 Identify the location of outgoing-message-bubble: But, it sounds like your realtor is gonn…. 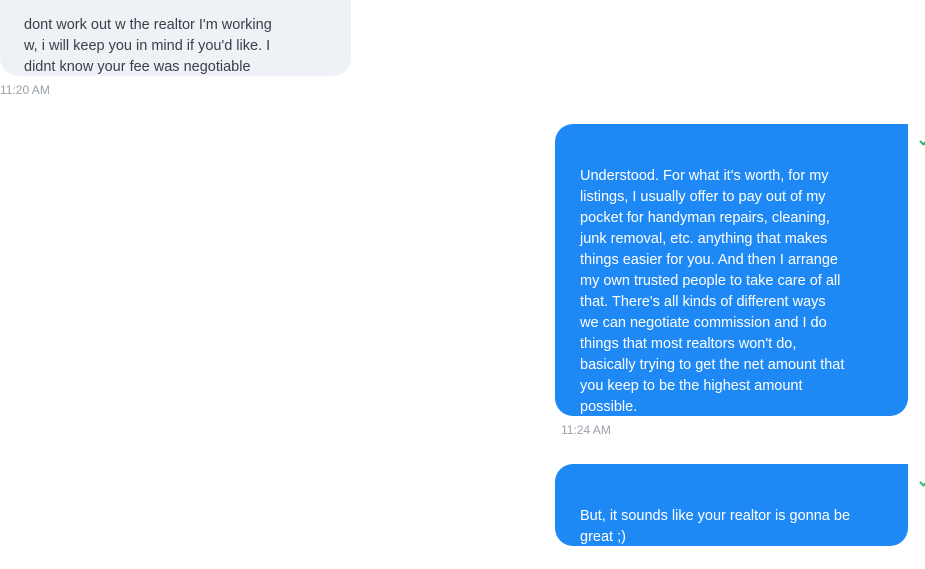
(731, 505).